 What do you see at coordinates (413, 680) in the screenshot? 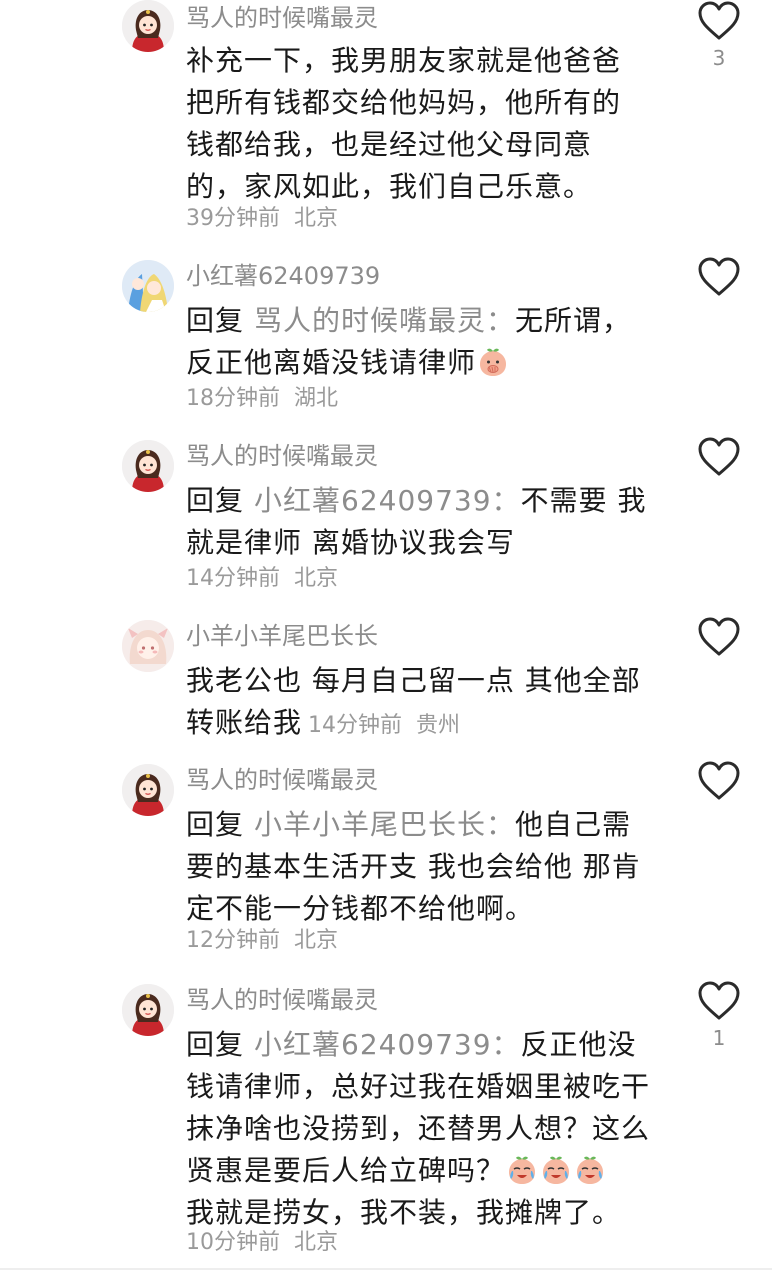
I see `comment-text-line: 我老公也 每月自己留一点 其他全部` at bounding box center [413, 680].